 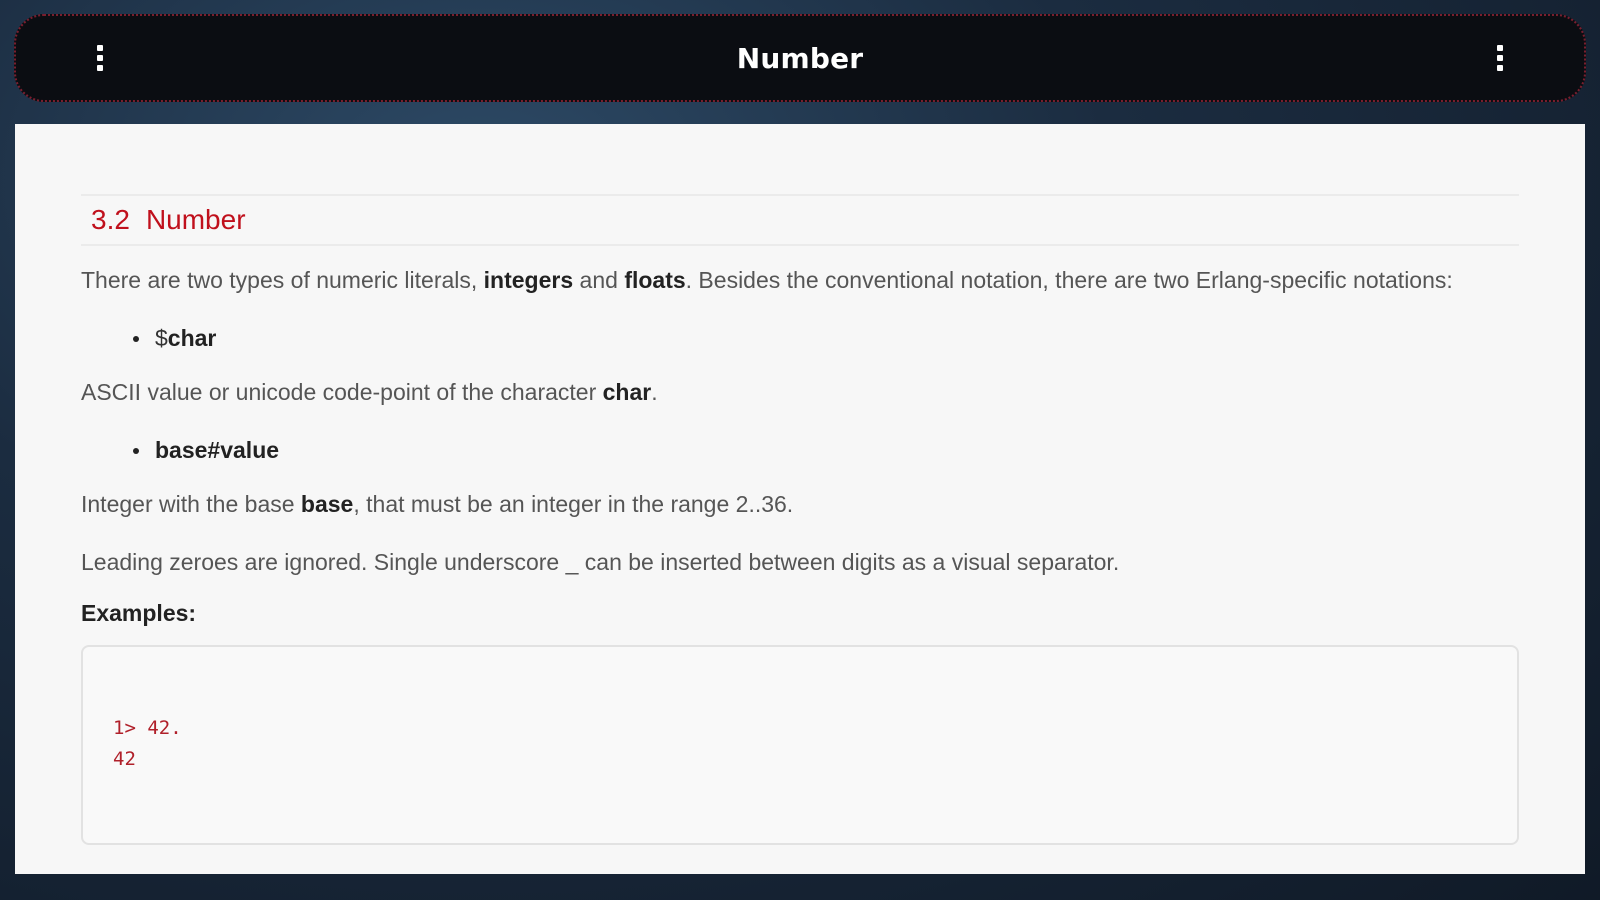 What do you see at coordinates (655, 280) in the screenshot?
I see `intro-bold-floats: floats` at bounding box center [655, 280].